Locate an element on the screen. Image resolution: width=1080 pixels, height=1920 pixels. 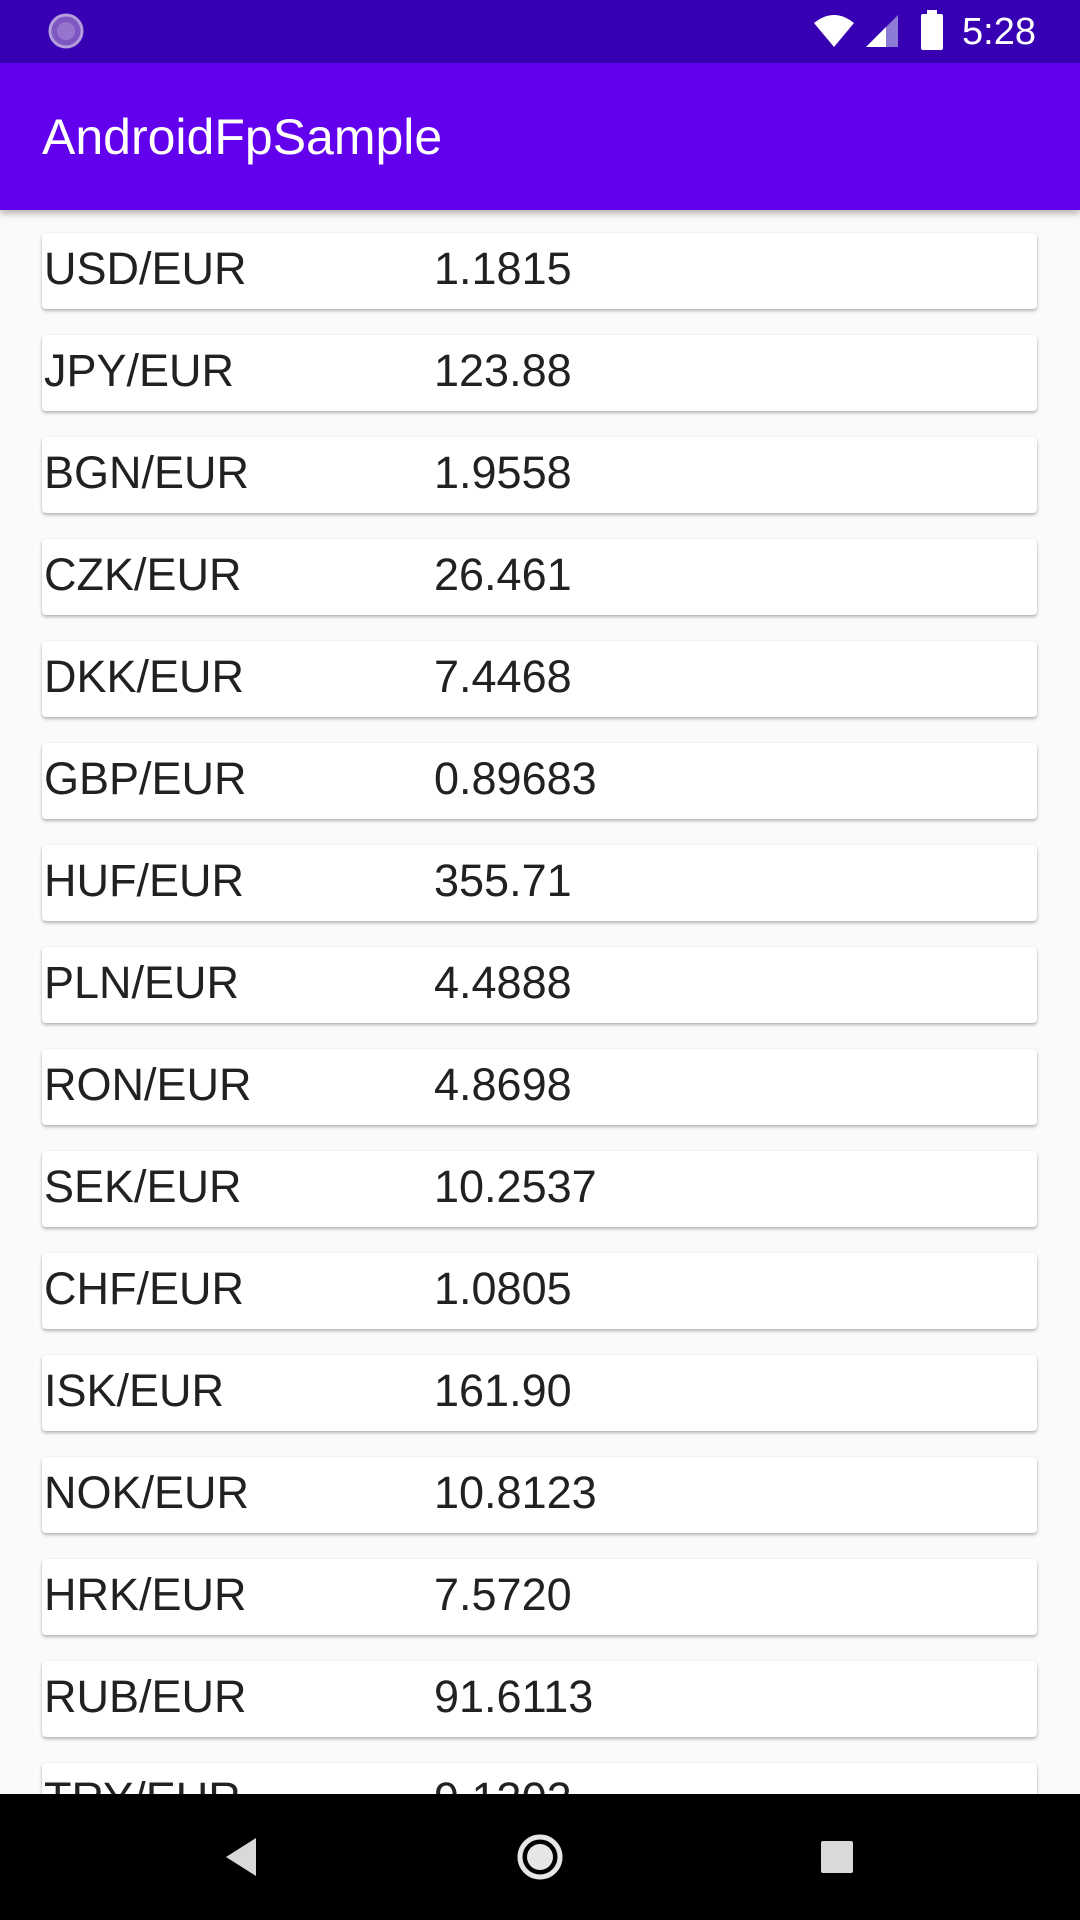
currency-pair: RON/EUR is located at coordinates (148, 1084).